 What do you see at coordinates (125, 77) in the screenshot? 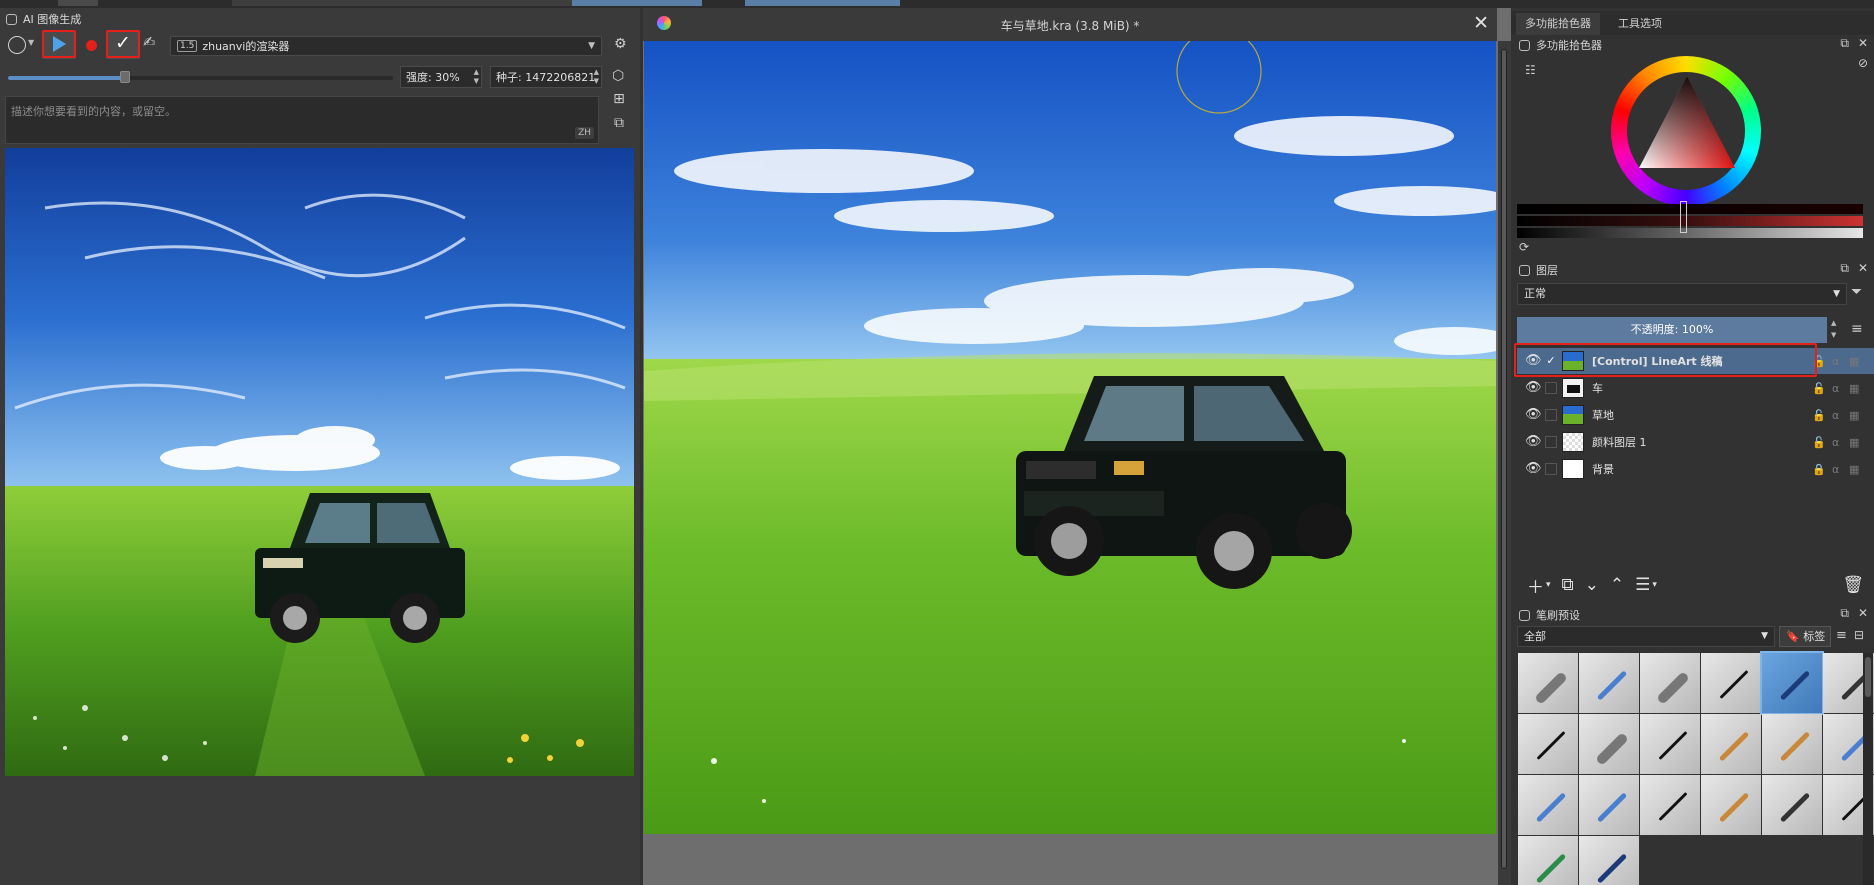
I see `strength-slider-handle` at bounding box center [125, 77].